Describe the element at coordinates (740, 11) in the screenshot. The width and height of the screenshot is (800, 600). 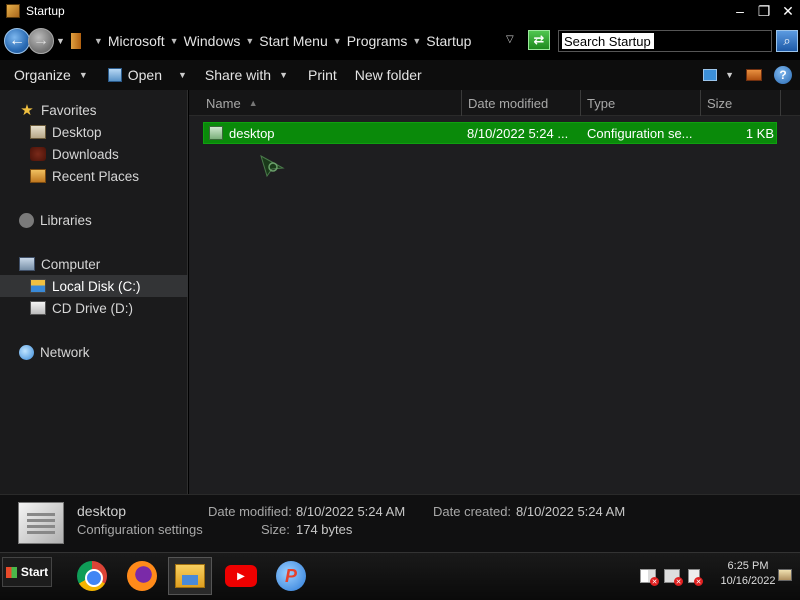
I see `minimize-button: –` at that location.